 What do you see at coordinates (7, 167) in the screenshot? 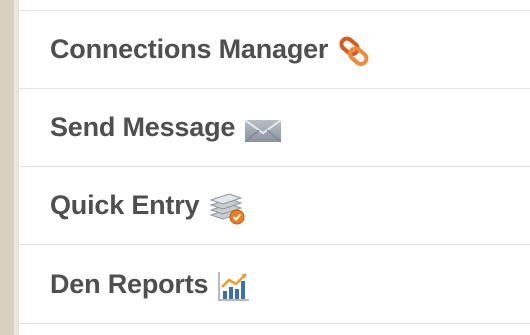
I see `left-accent-bar` at bounding box center [7, 167].